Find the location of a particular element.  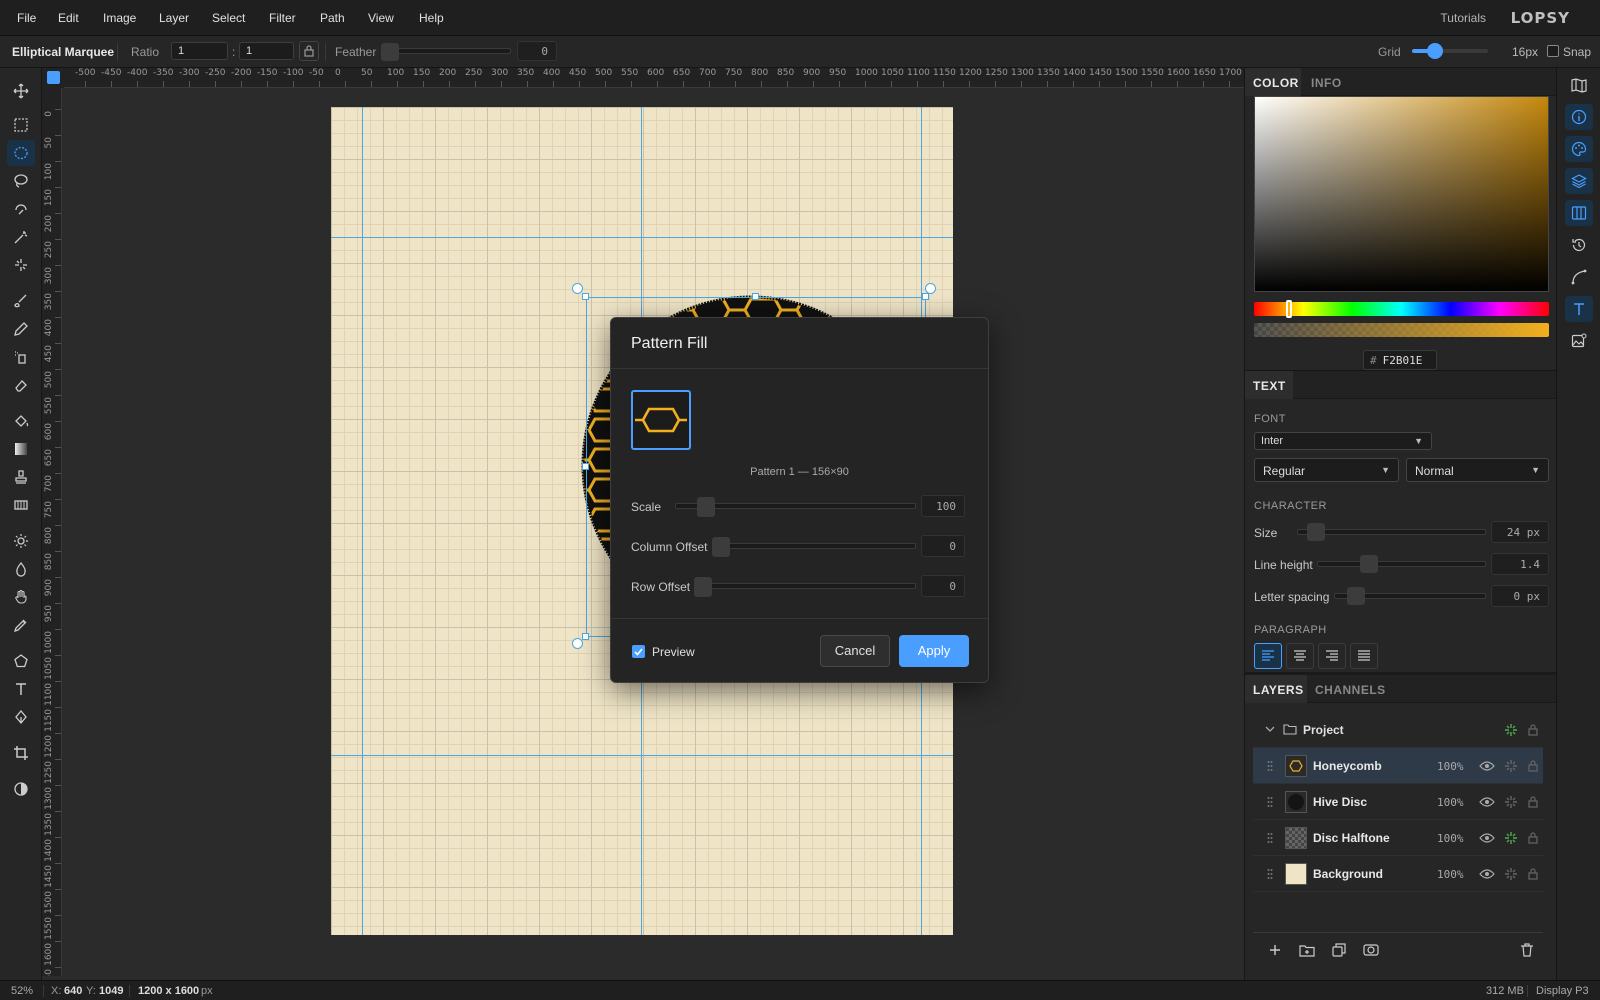

tab-color: COLOR is located at coordinates (1276, 83).